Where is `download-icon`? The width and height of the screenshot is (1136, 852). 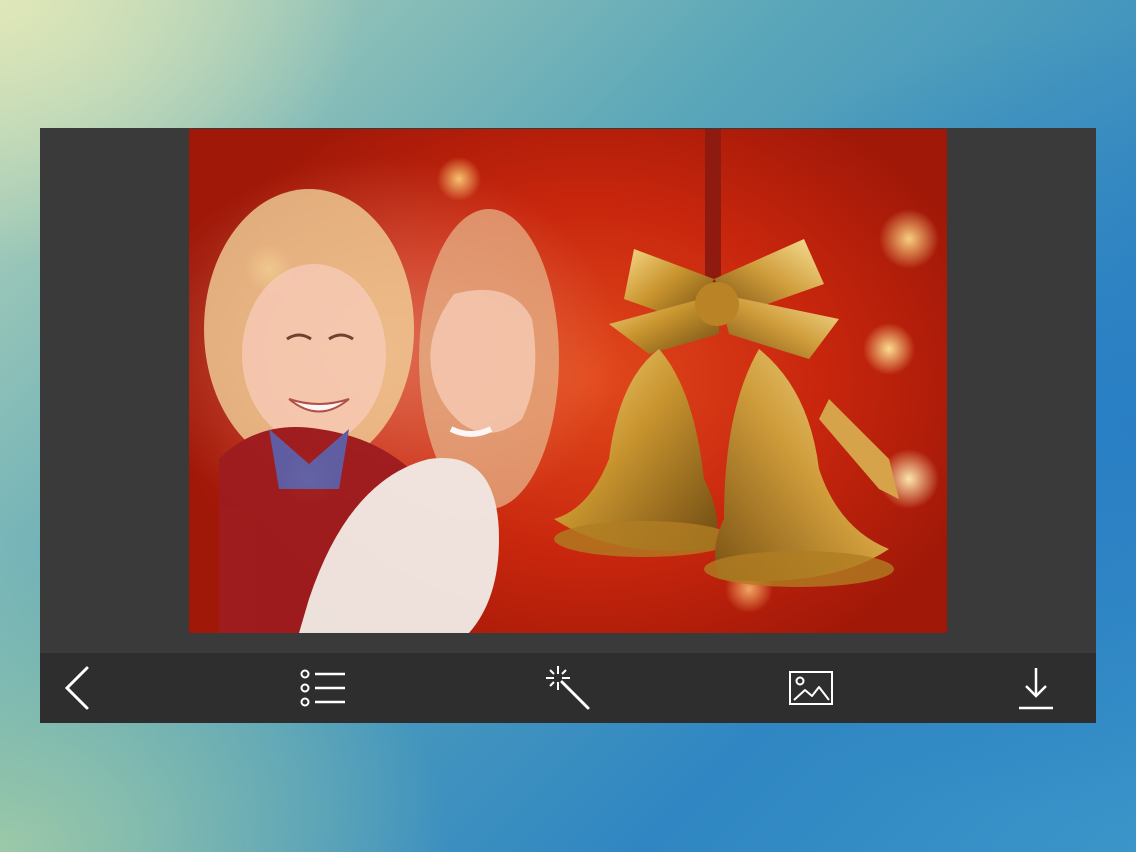 download-icon is located at coordinates (1036, 689).